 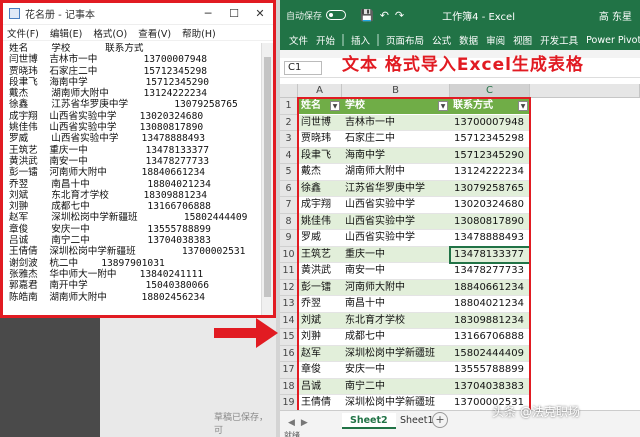 What do you see at coordinates (460, 423) in the screenshot?
I see `sheet-tab-bar: ◀▶ Sheet2 Sheet1 + 就绪` at bounding box center [460, 423].